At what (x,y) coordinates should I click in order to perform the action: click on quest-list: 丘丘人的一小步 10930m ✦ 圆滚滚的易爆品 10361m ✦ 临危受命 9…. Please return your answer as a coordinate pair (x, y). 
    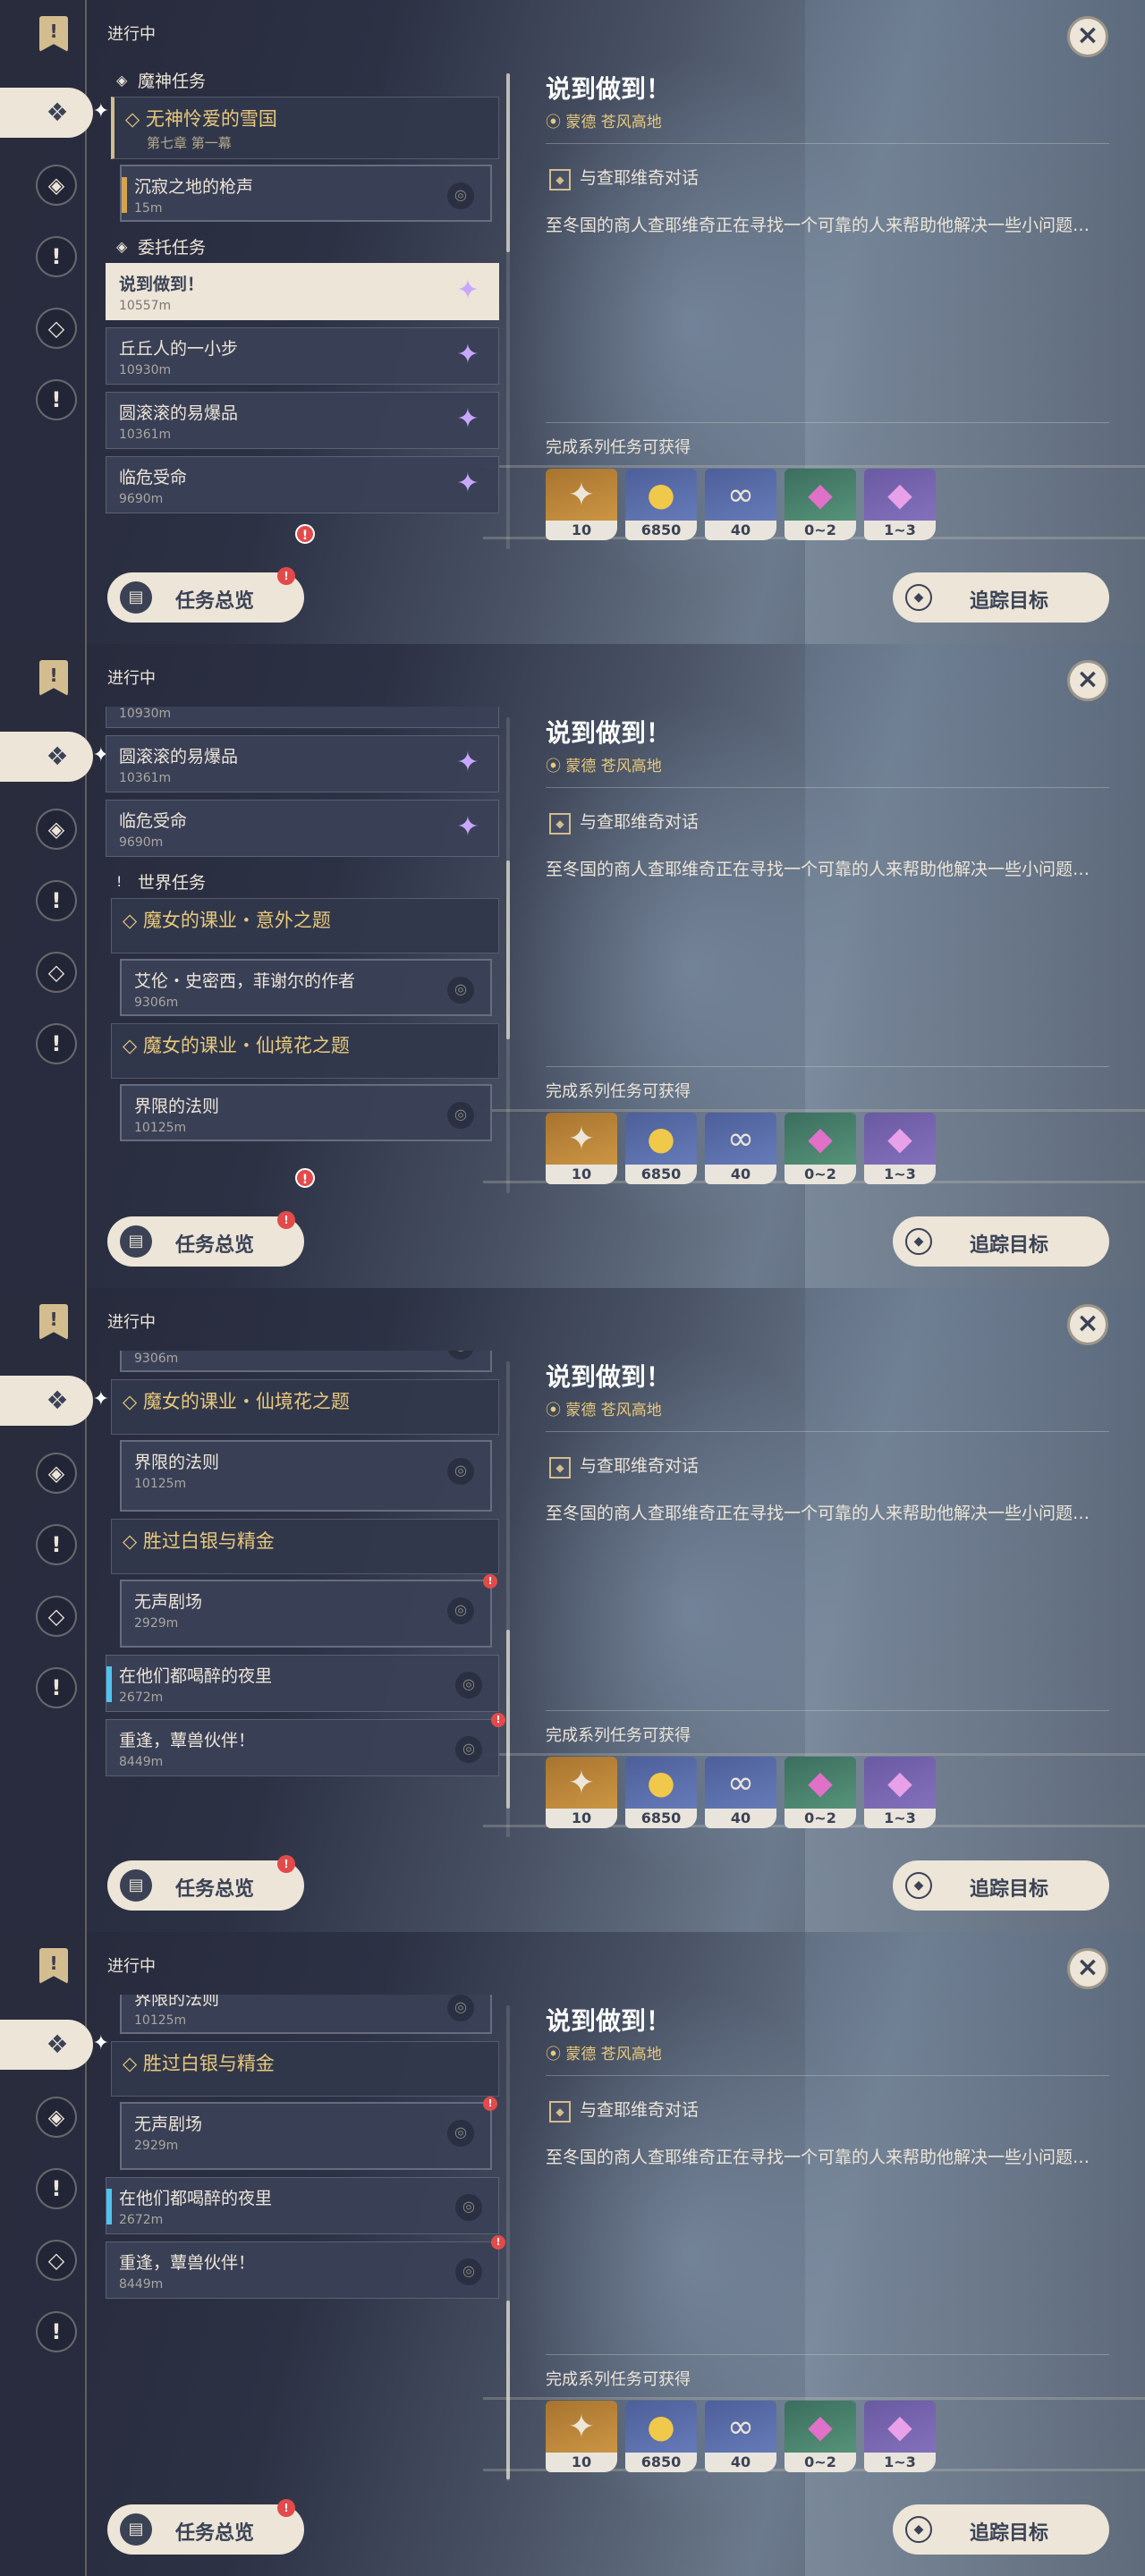
    Looking at the image, I should click on (307, 948).